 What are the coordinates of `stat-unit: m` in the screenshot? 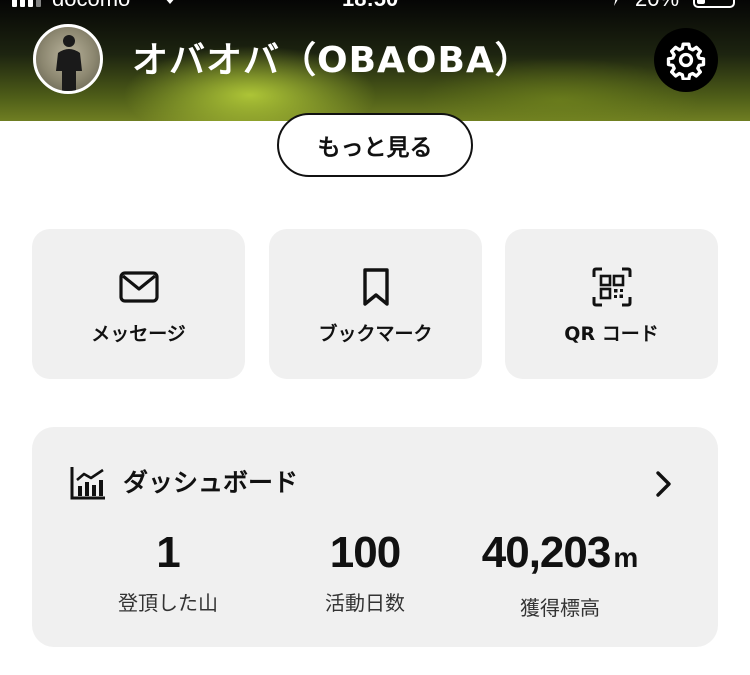 It's located at (626, 557).